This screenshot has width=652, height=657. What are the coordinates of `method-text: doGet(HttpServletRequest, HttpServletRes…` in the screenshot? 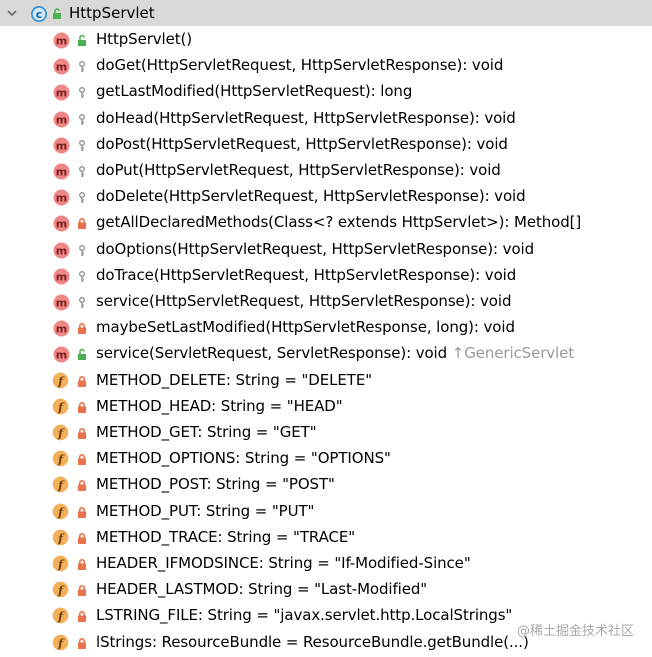 It's located at (300, 65).